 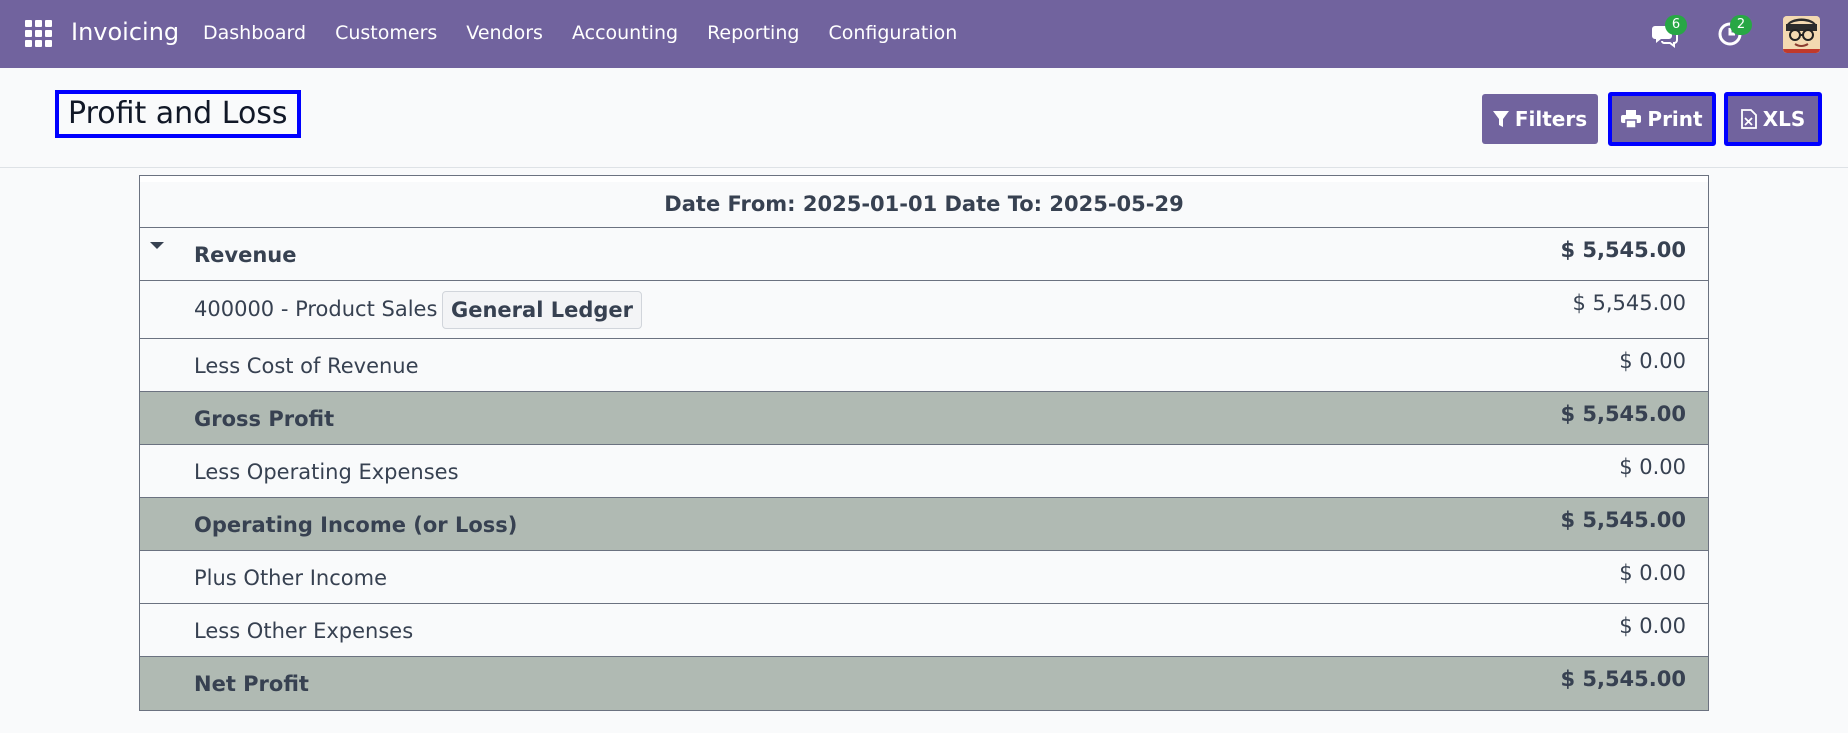 I want to click on row-label: Revenue, so click(x=245, y=255).